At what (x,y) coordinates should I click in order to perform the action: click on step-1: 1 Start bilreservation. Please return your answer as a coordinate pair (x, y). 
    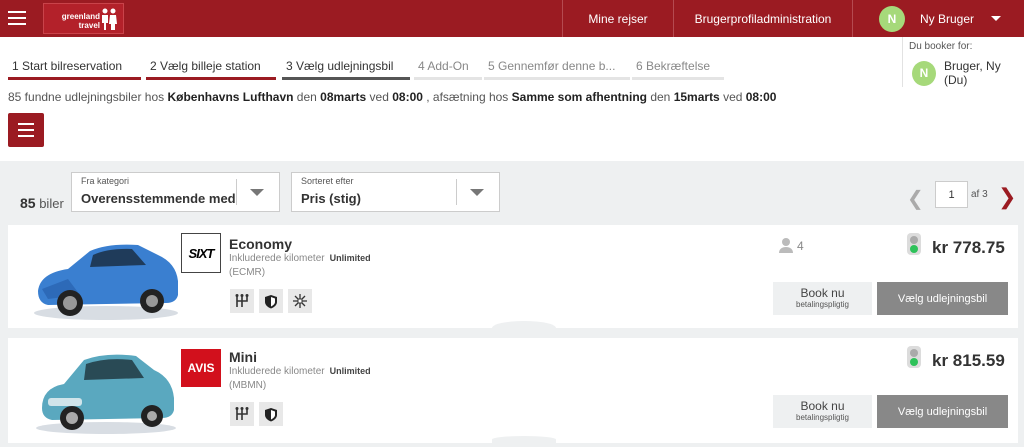
    Looking at the image, I should click on (74, 69).